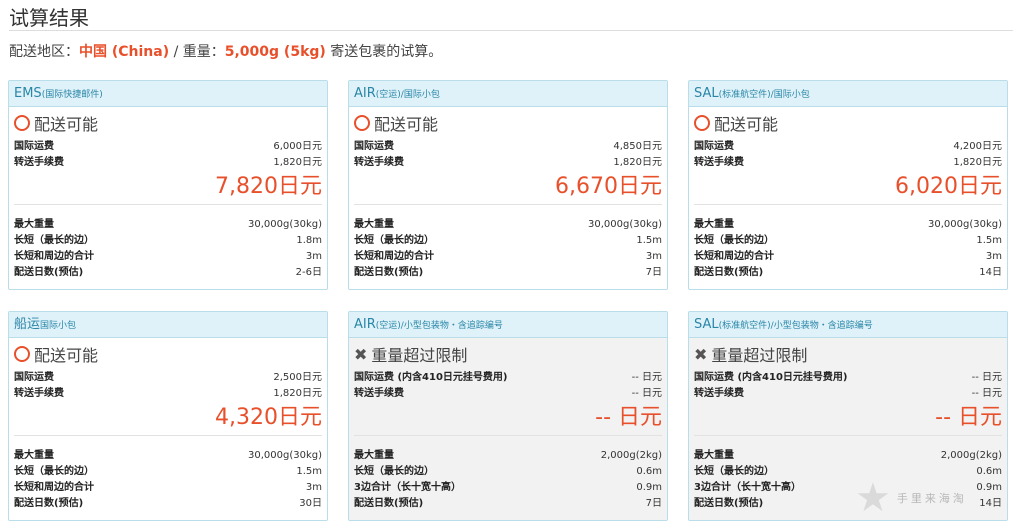 The height and width of the screenshot is (530, 1016). What do you see at coordinates (935, 497) in the screenshot?
I see `watermark: ★ 手里来海淘` at bounding box center [935, 497].